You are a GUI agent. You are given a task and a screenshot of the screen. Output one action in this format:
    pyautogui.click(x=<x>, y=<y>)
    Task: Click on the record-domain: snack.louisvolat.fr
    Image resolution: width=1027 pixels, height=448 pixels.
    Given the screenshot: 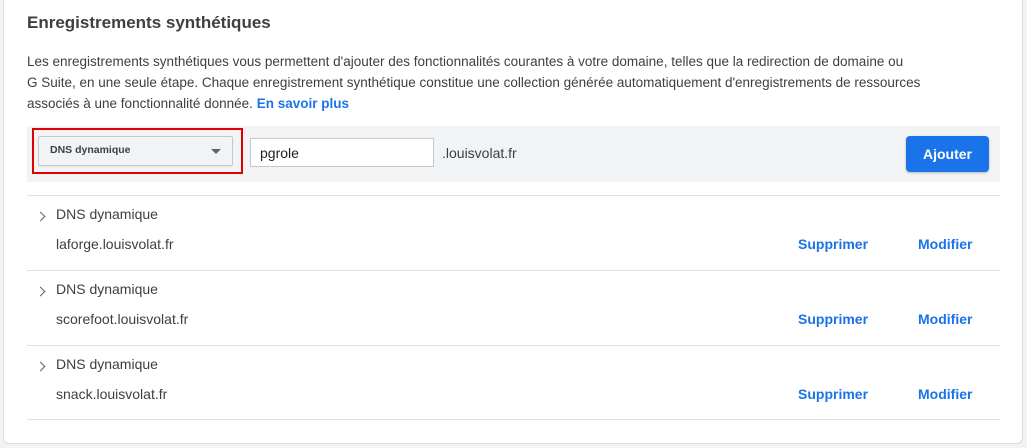 What is the action you would take?
    pyautogui.click(x=112, y=394)
    